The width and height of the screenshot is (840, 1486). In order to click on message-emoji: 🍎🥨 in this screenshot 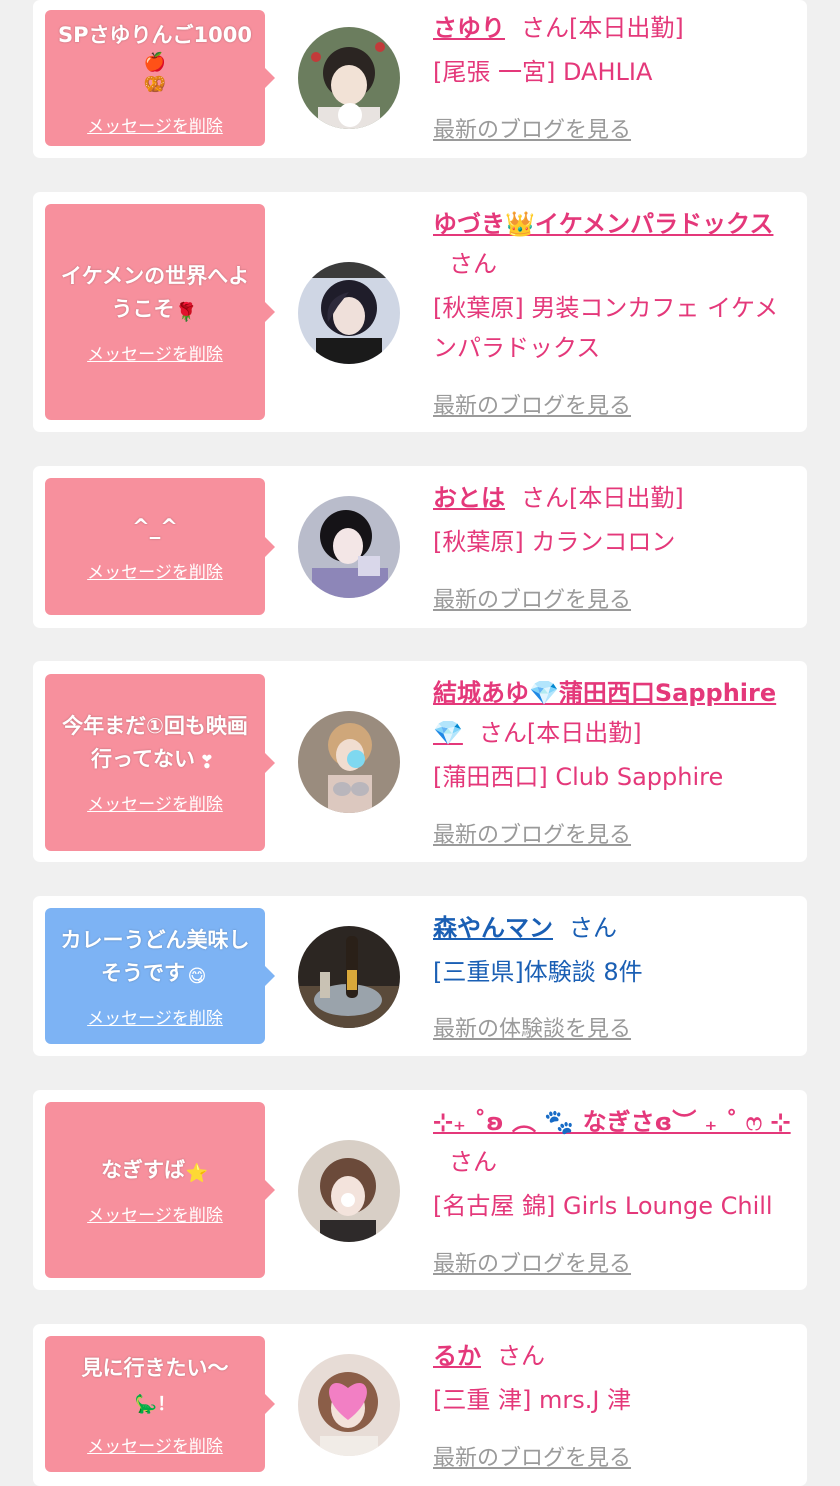, I will do `click(155, 73)`.